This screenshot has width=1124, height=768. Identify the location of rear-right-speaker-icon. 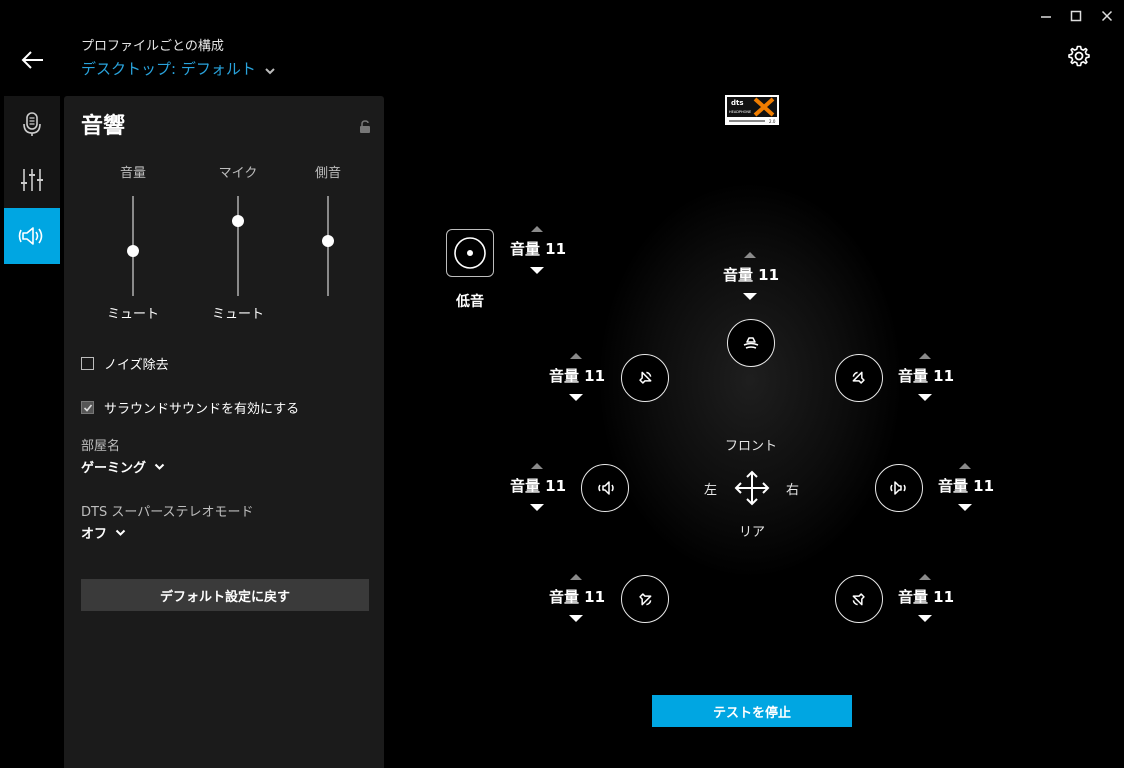
(858, 599).